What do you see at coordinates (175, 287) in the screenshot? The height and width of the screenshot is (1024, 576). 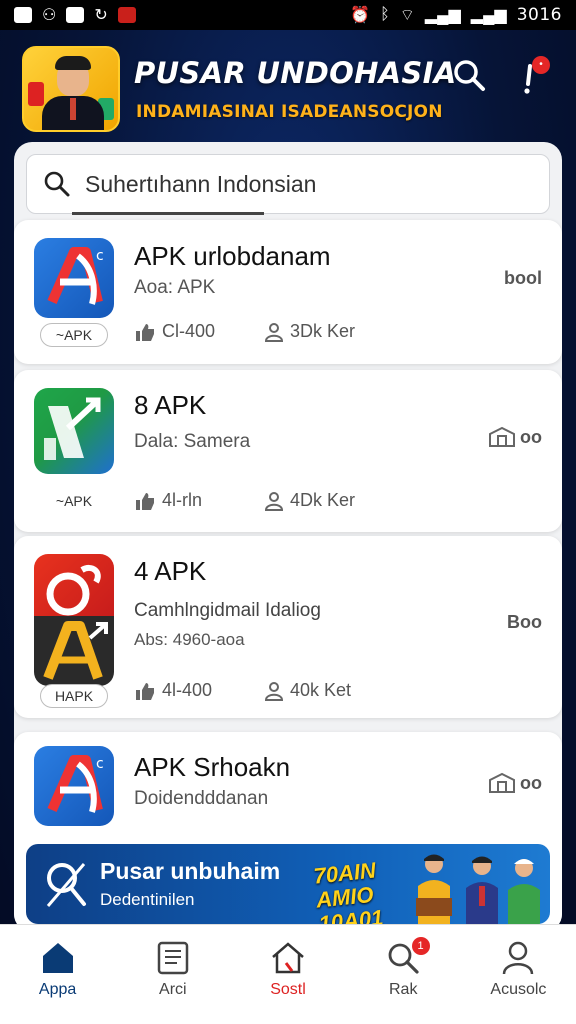 I see `card-subtitle: Aoa: APK` at bounding box center [175, 287].